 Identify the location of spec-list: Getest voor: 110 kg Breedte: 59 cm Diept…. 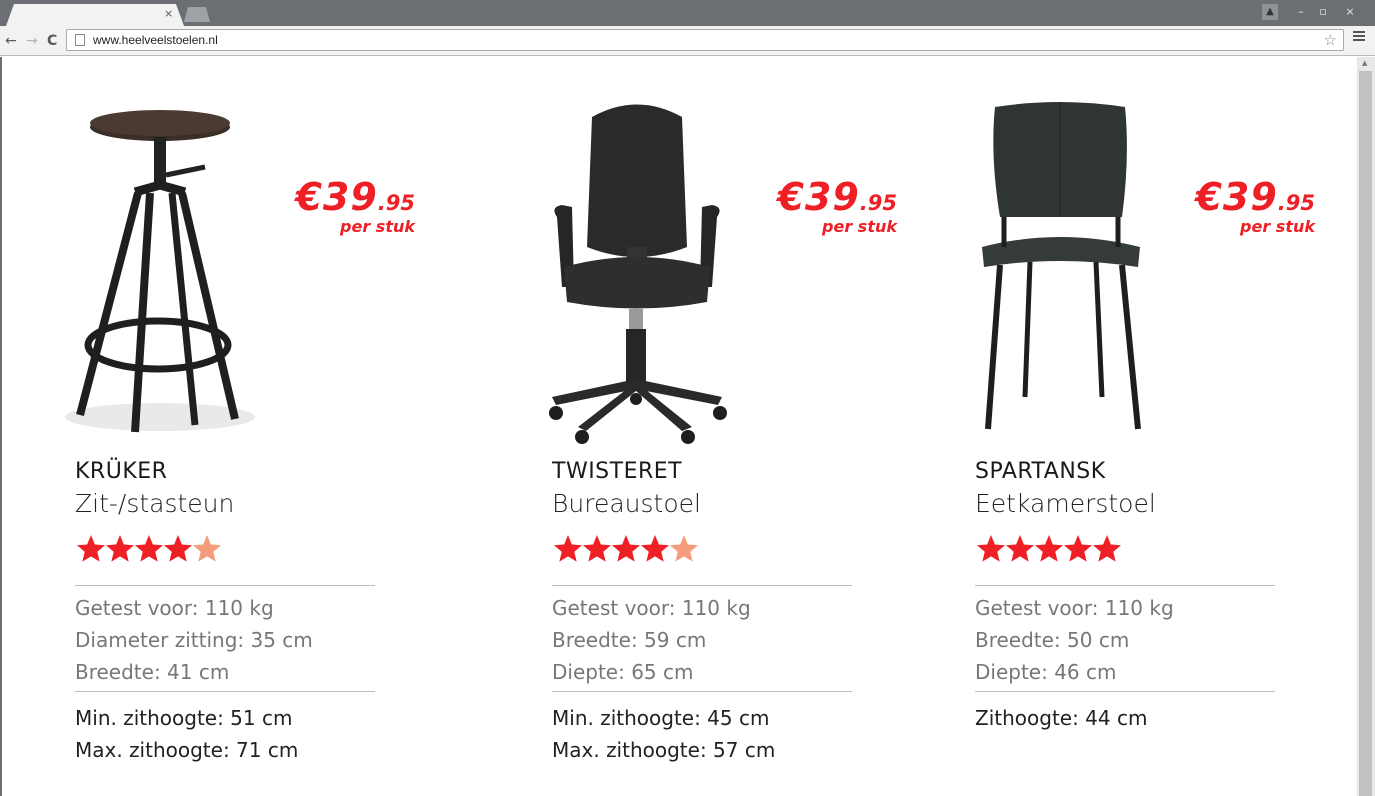
(651, 640).